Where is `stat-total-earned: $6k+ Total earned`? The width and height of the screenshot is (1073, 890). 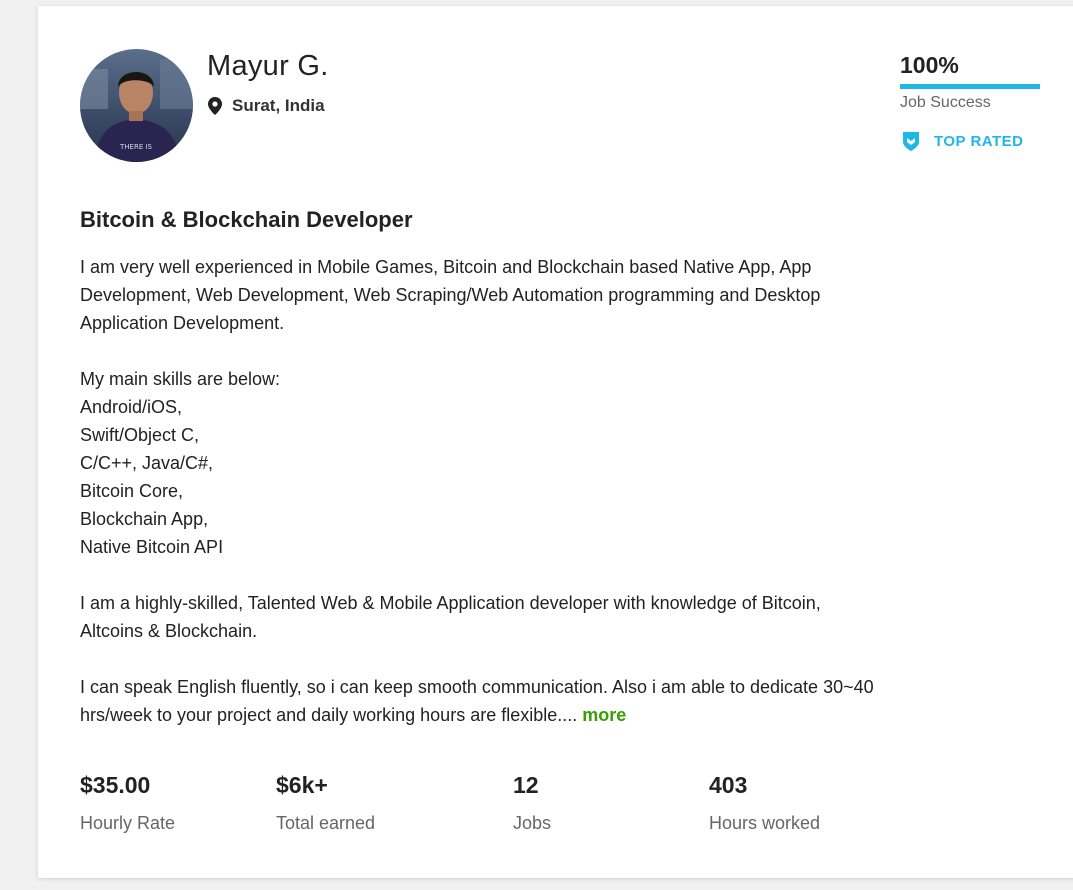
stat-total-earned: $6k+ Total earned is located at coordinates (325, 803).